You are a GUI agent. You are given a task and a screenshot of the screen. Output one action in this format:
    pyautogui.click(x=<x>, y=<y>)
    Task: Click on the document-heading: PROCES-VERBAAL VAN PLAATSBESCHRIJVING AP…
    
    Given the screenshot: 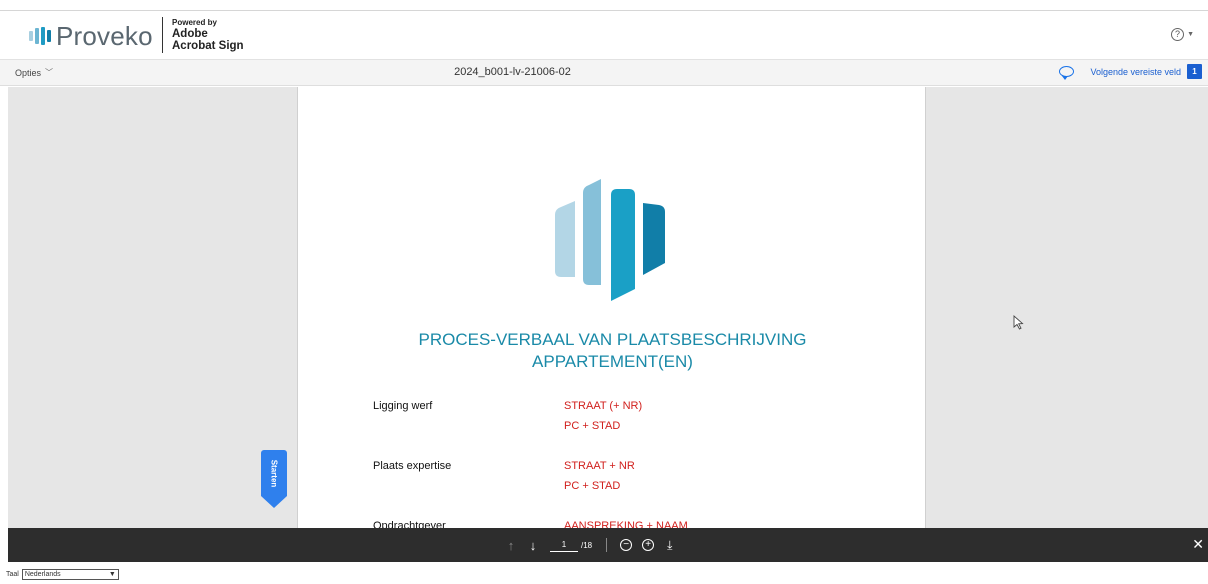 What is the action you would take?
    pyautogui.click(x=612, y=351)
    